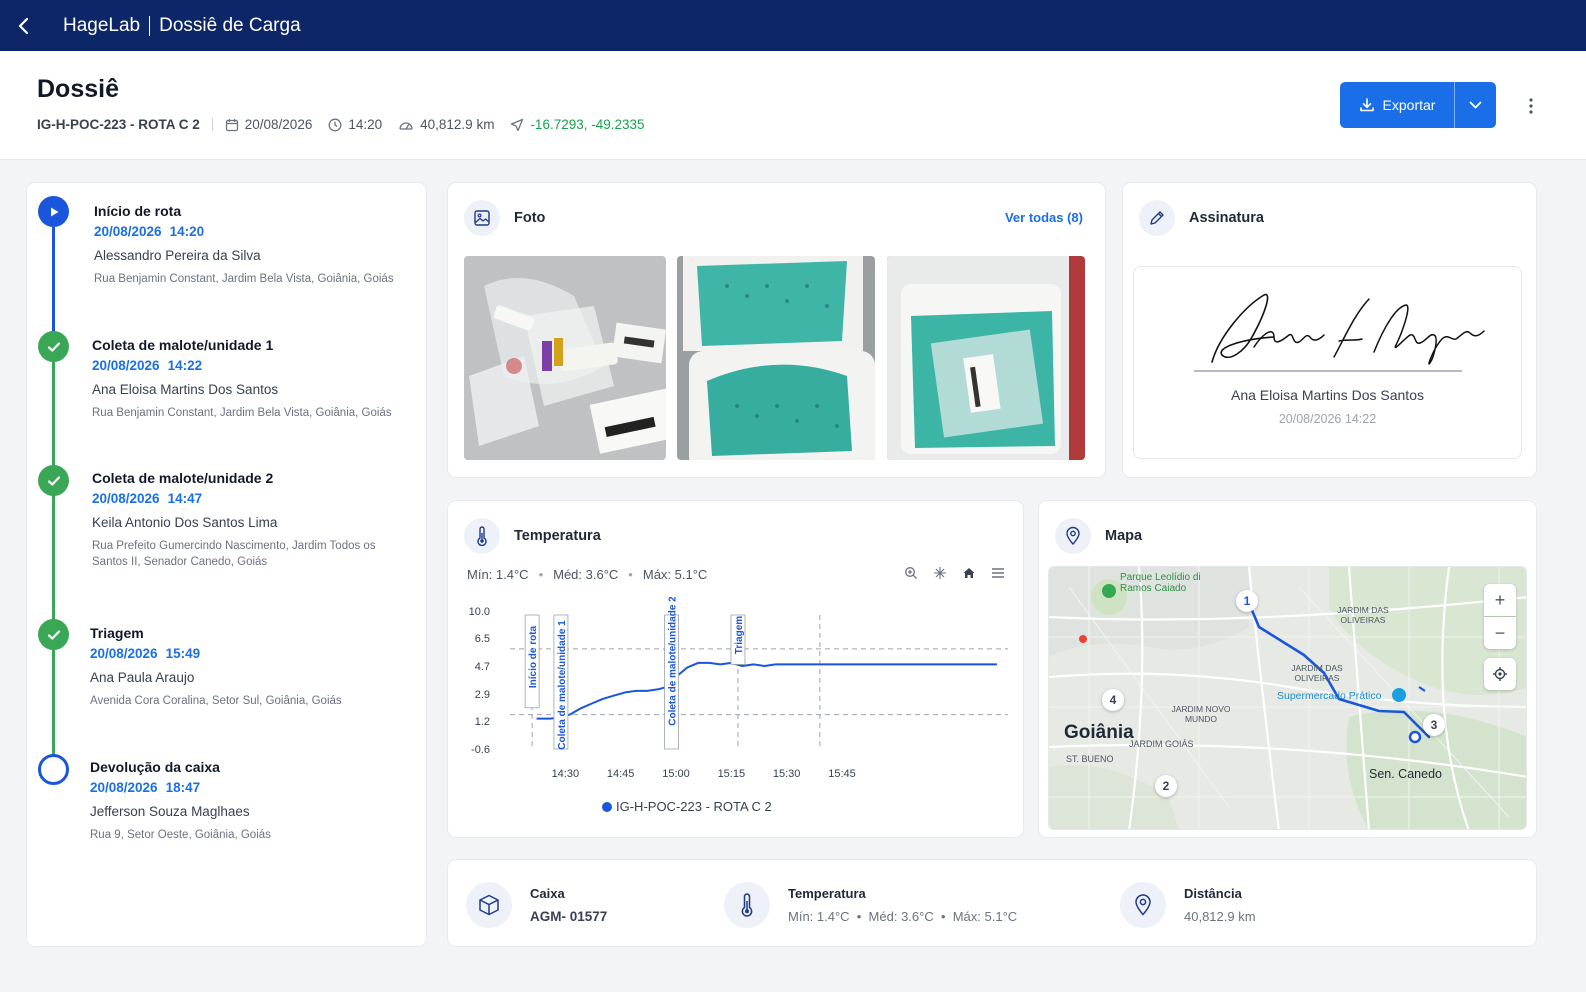  What do you see at coordinates (118, 124) in the screenshot?
I see `route-code: IG-H-POC-223 - ROTA C 2` at bounding box center [118, 124].